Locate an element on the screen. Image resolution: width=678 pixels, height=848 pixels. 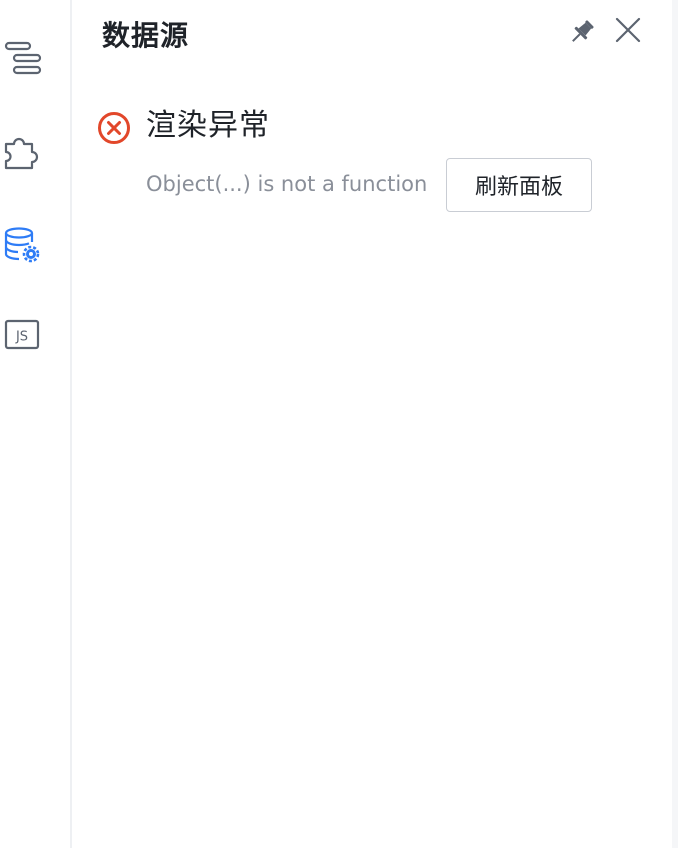
sidebar-item-outline is located at coordinates (22, 58).